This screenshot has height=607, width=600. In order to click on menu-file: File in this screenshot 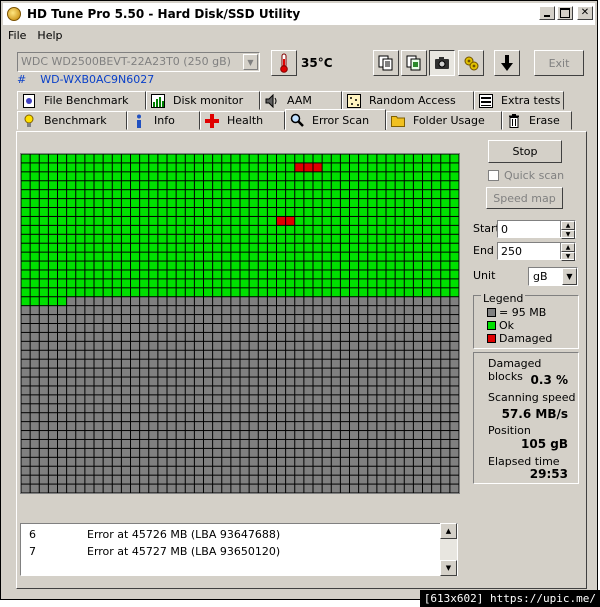, I will do `click(17, 35)`.